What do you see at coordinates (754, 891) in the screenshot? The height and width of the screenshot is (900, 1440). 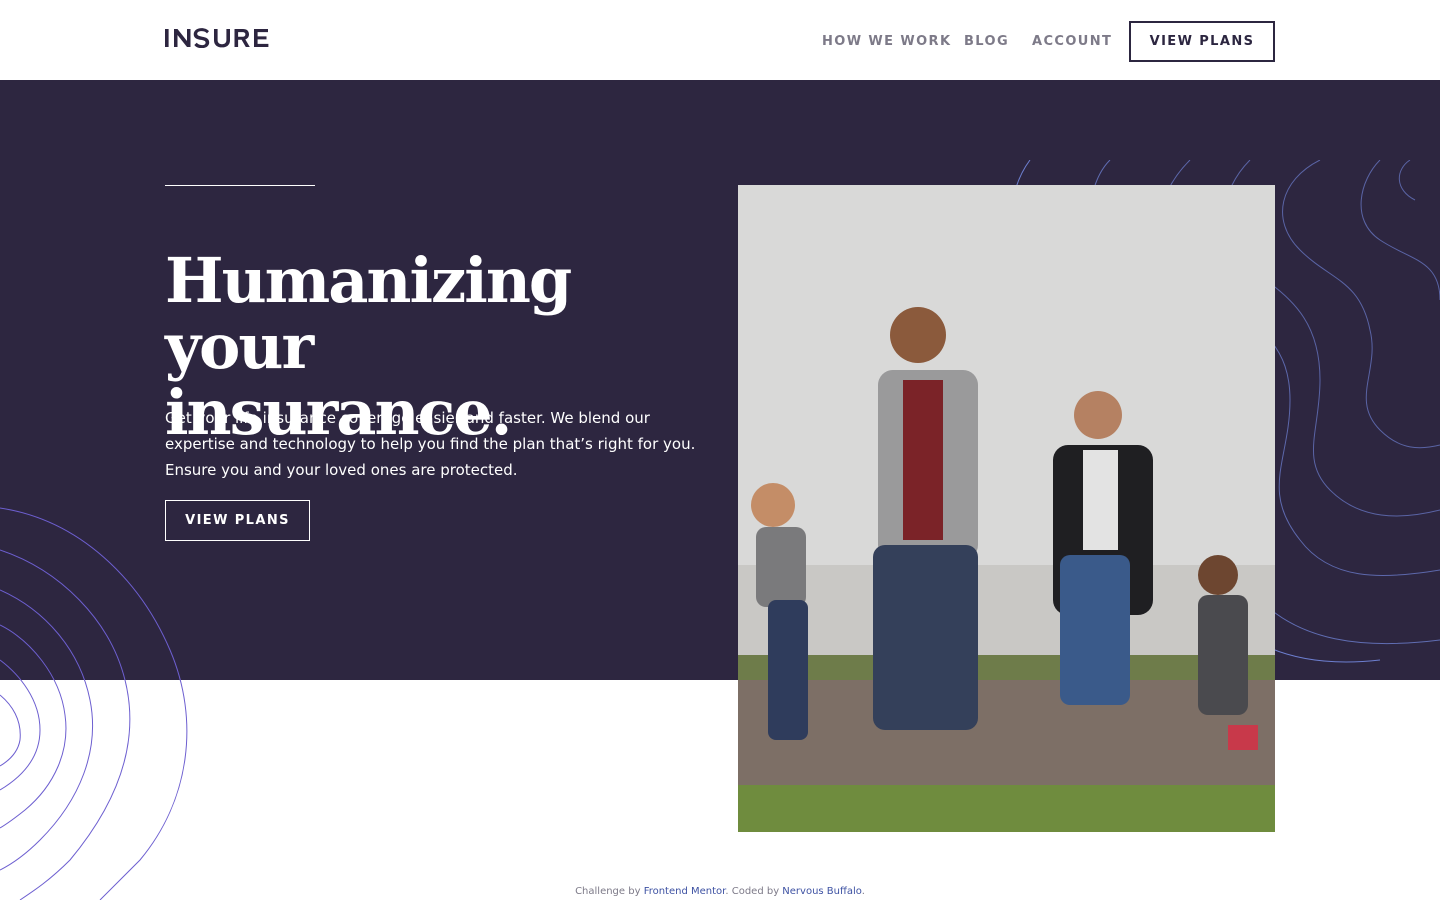 I see `attribution-middle: . Coded by` at bounding box center [754, 891].